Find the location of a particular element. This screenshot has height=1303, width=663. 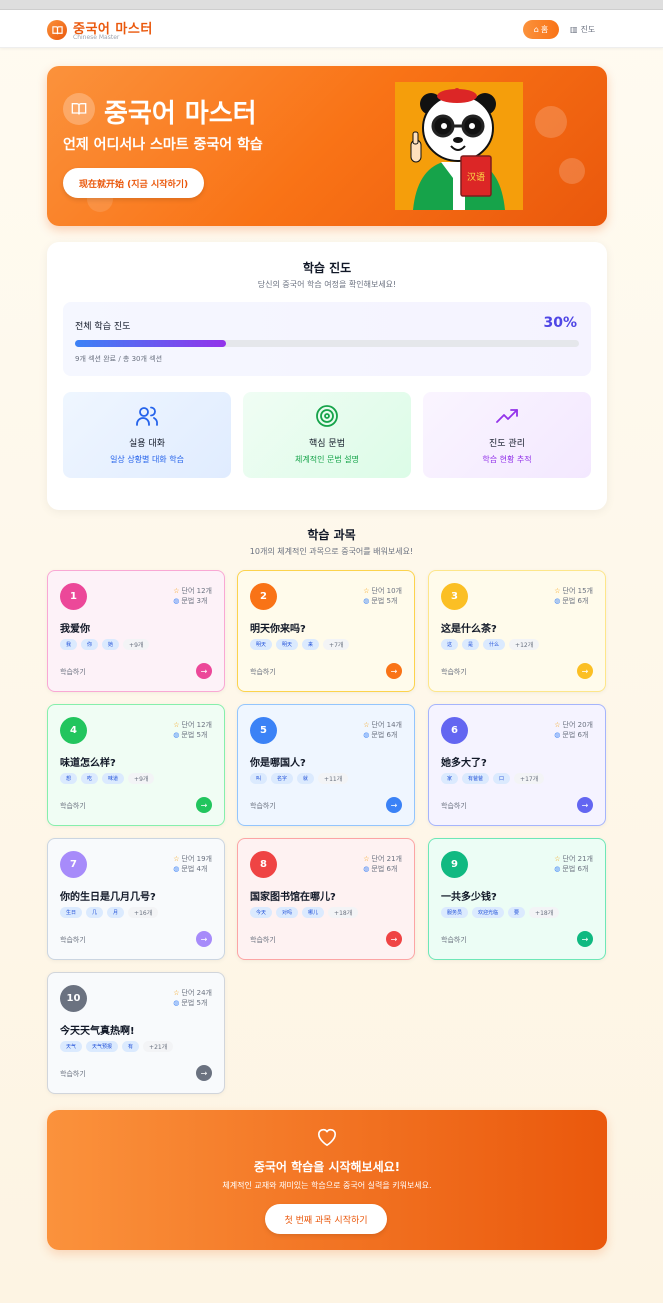

course-card: 1 ☆ 단어 12개 ◍ 문법 3개 我爱你 我 你 她 +9개 학습하기 → is located at coordinates (136, 631).